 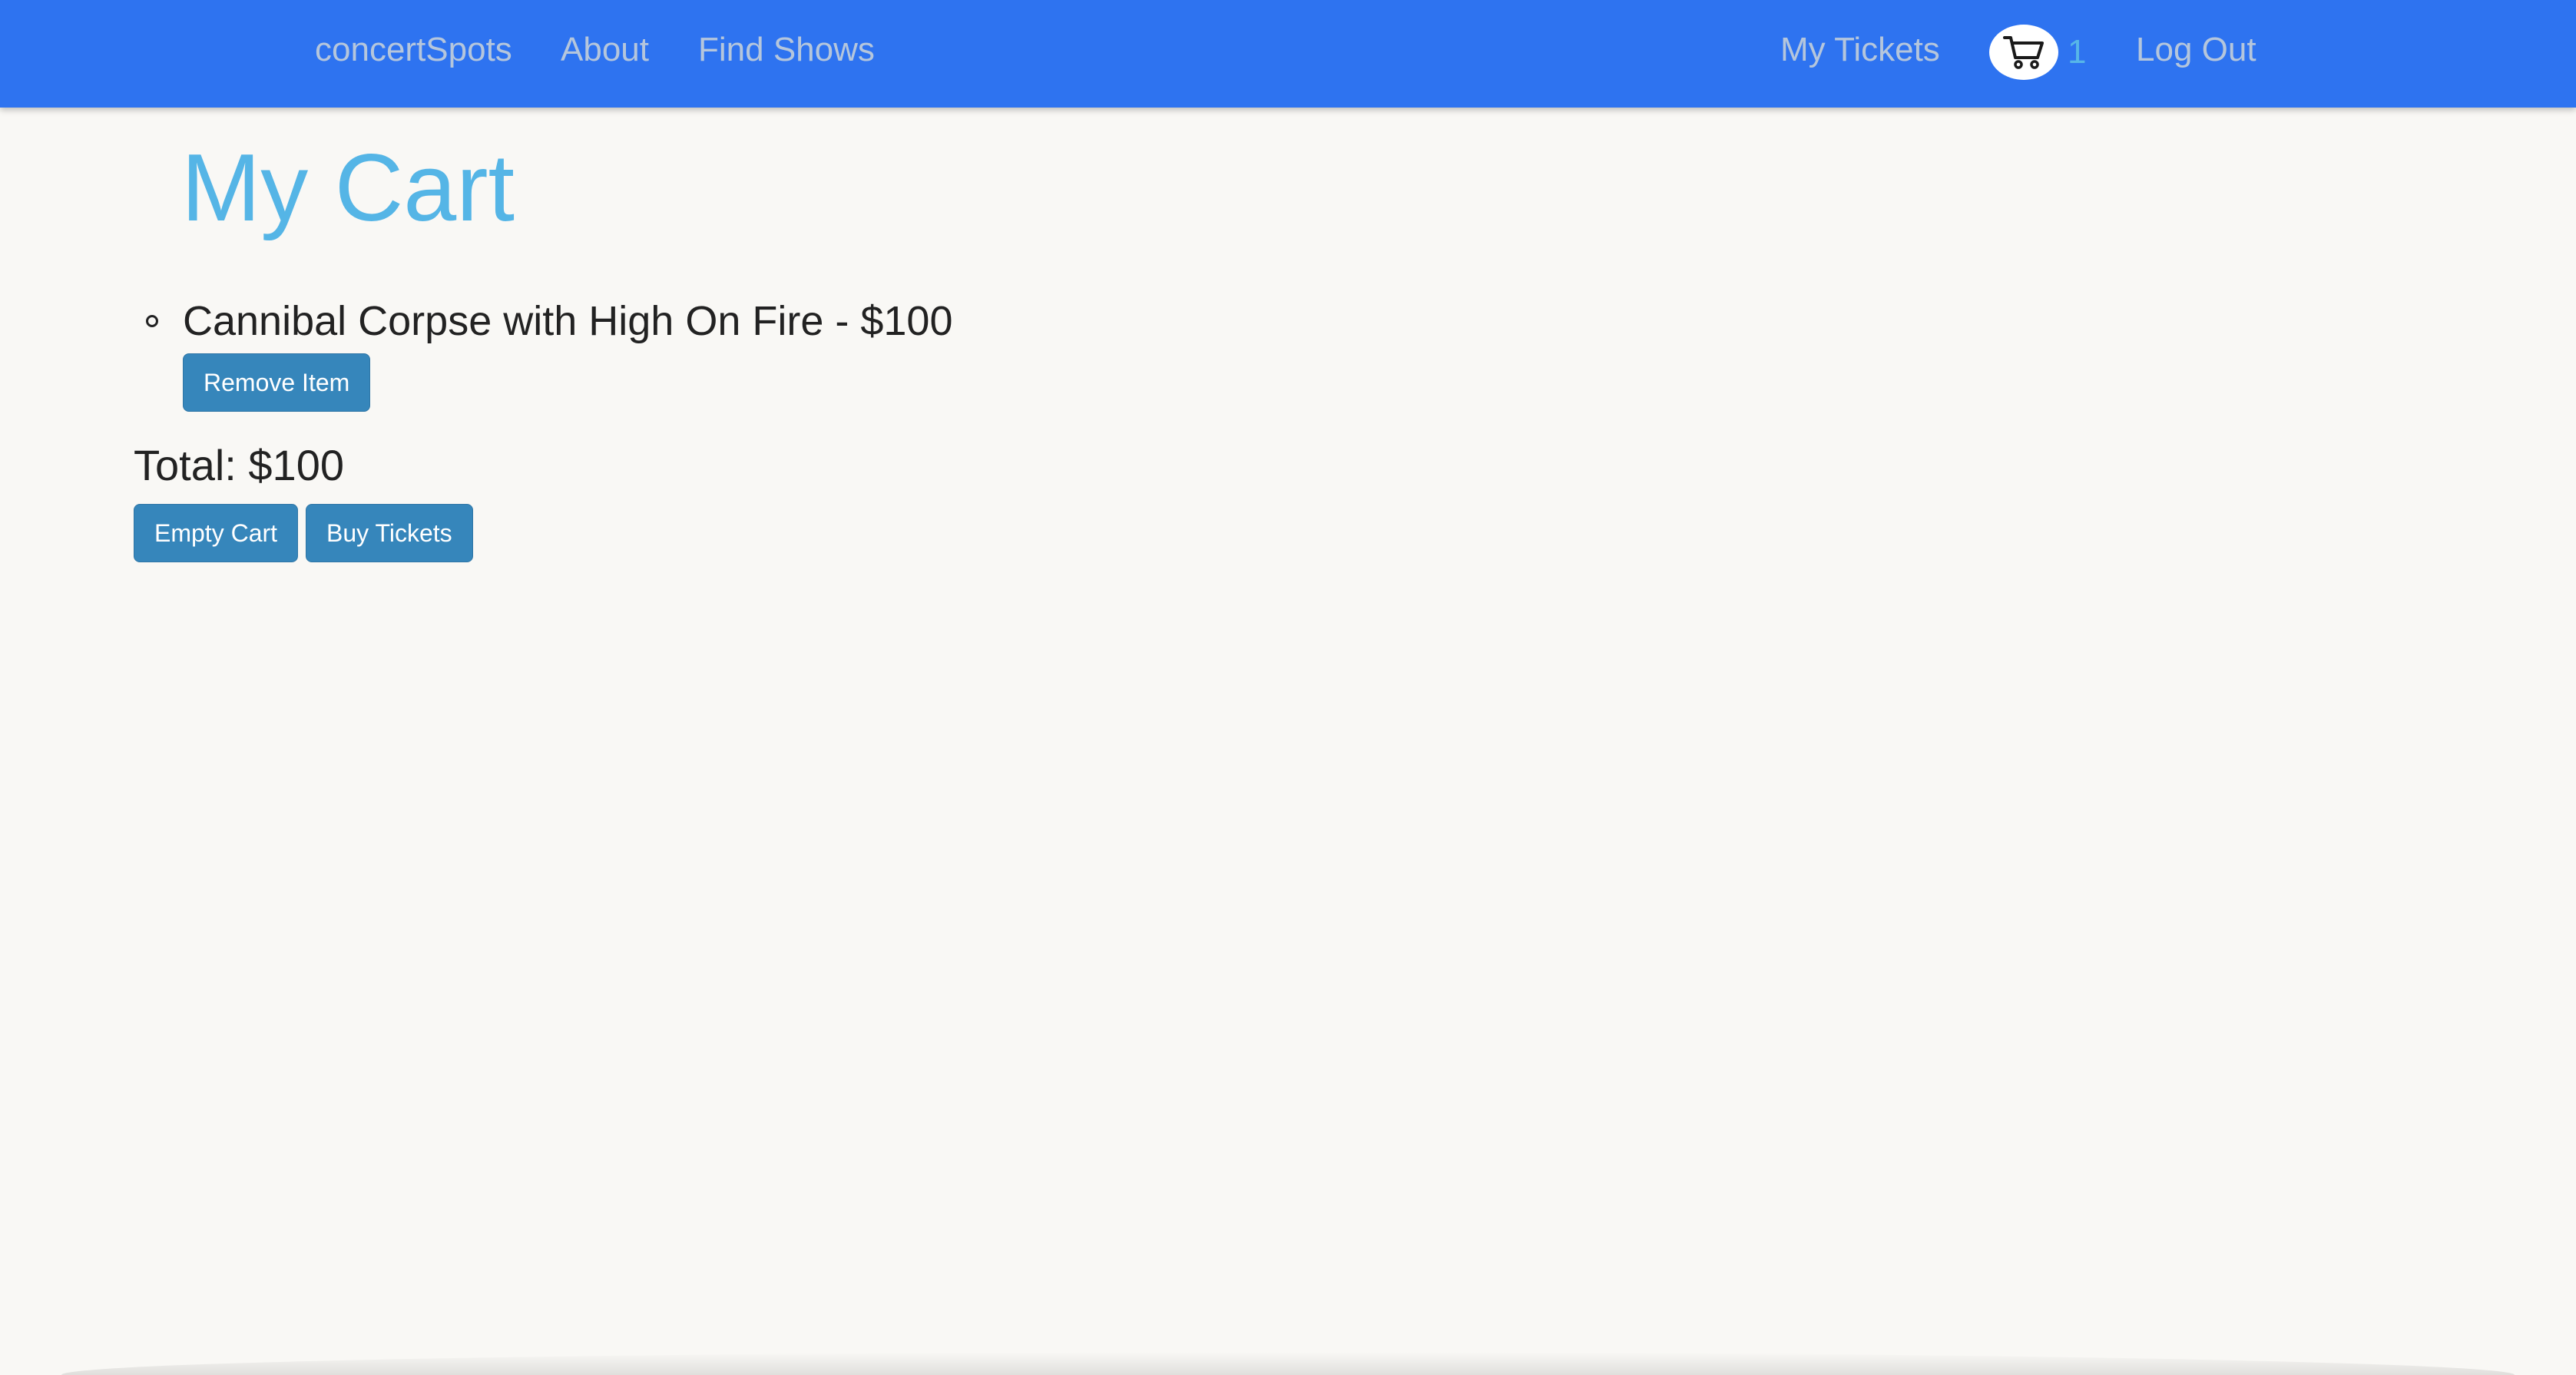 I want to click on empty-cart-button: Empty Cart, so click(x=217, y=533).